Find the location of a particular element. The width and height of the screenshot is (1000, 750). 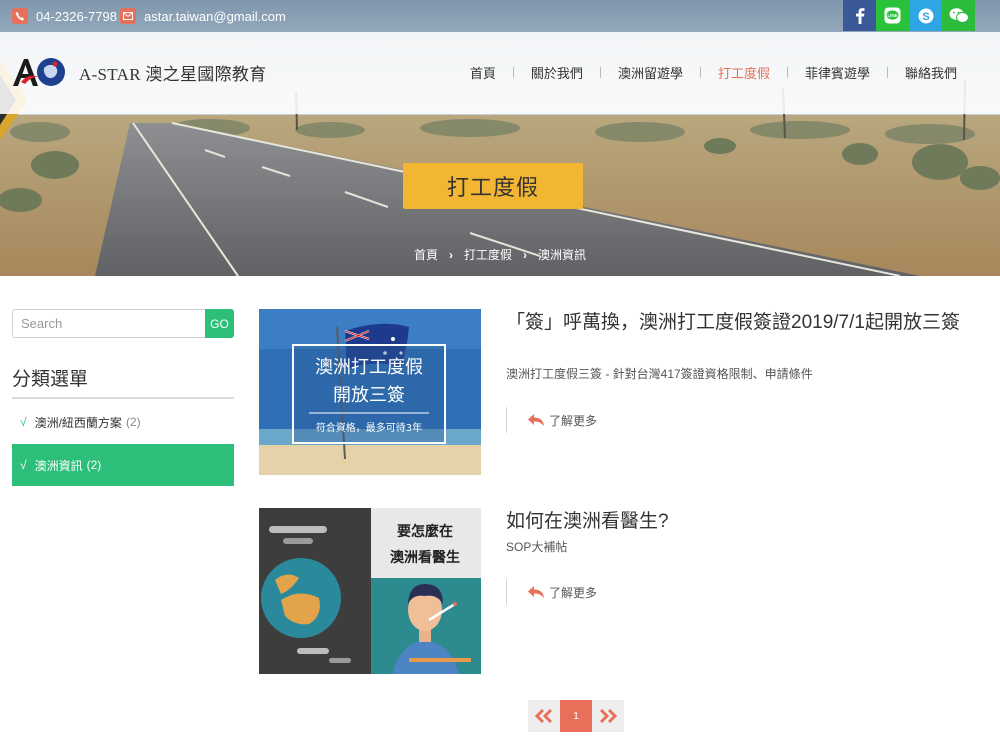

skype-button: S is located at coordinates (925, 15).